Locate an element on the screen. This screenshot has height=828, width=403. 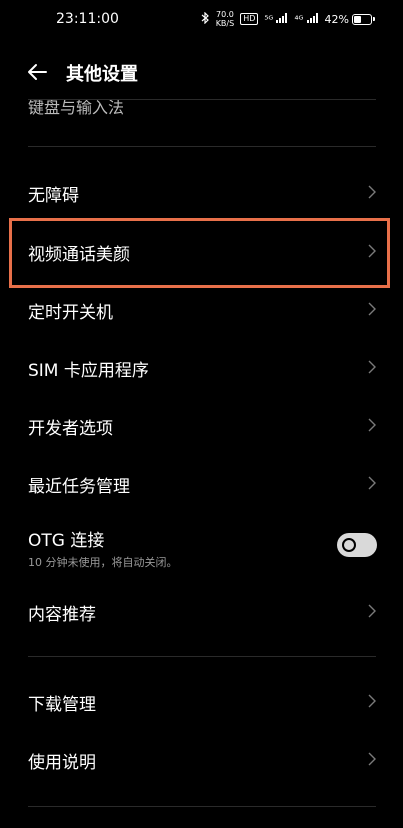
item-label: 下载管理 is located at coordinates (62, 705).